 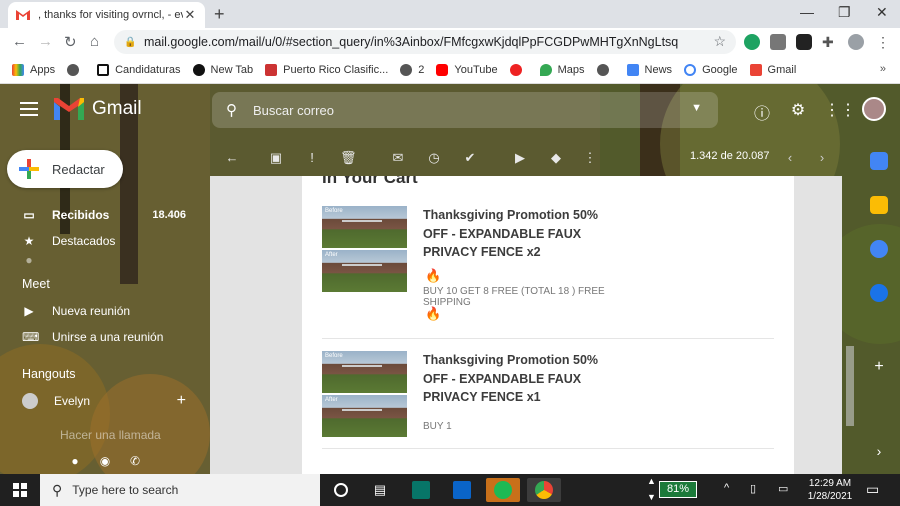 I want to click on phone-icon: ✆, so click(x=135, y=461).